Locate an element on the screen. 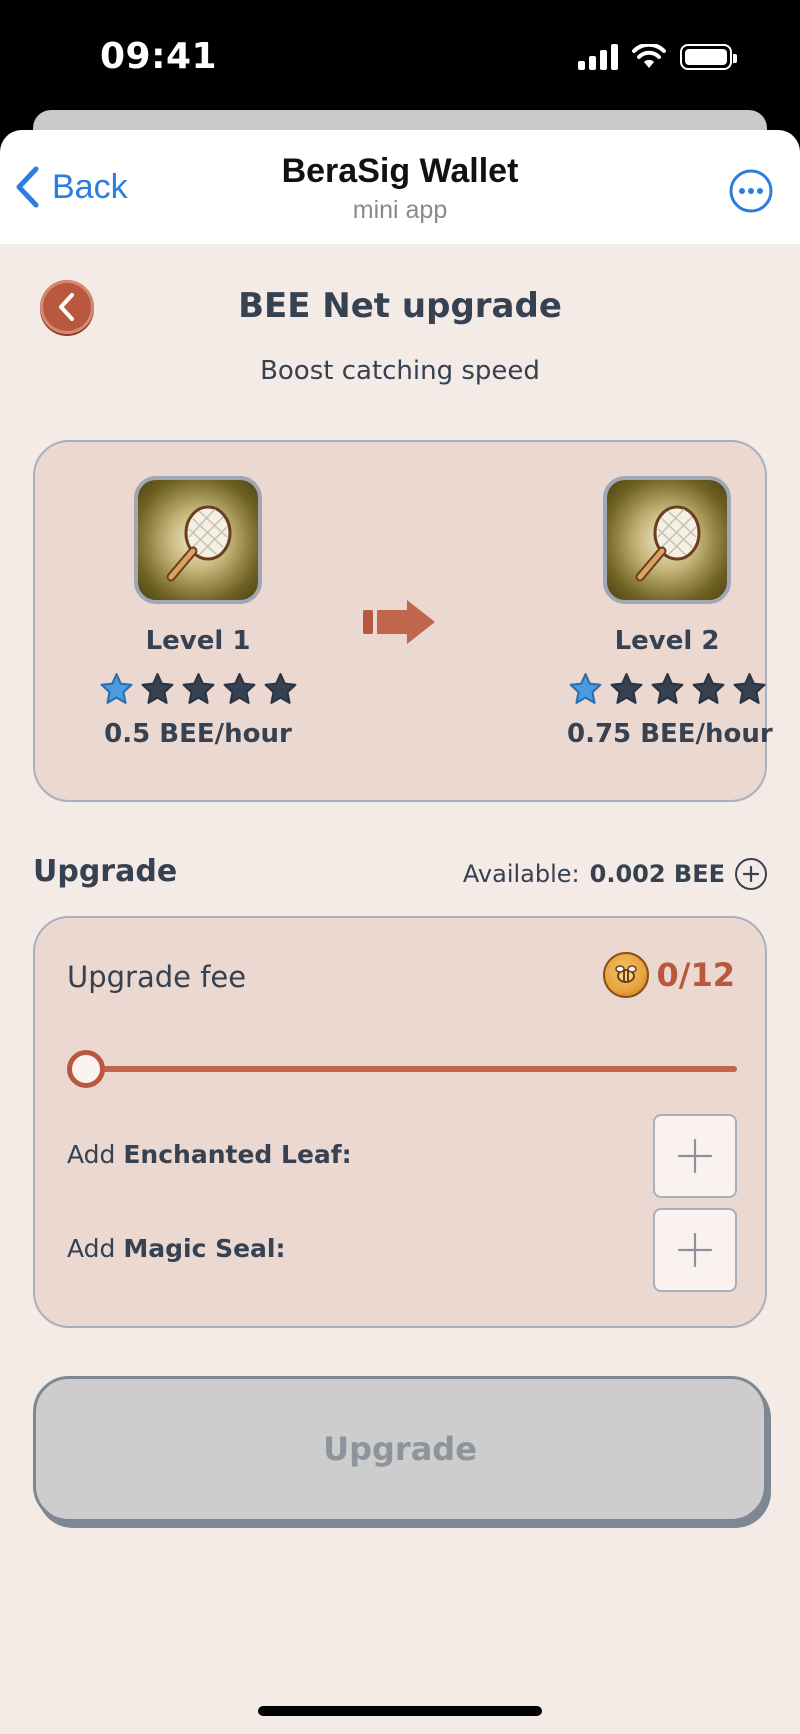 This screenshot has height=1734, width=800. mini-app-subtitle: mini app is located at coordinates (400, 210).